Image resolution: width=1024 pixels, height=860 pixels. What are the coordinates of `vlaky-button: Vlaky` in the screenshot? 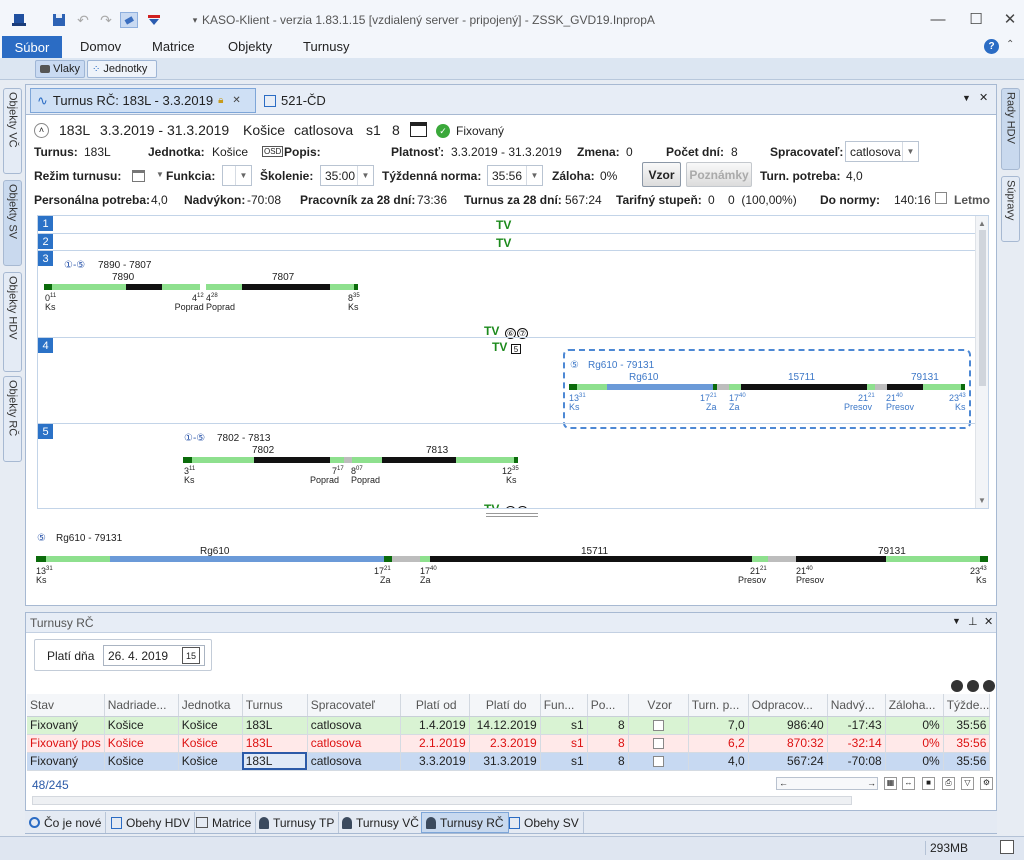 It's located at (60, 69).